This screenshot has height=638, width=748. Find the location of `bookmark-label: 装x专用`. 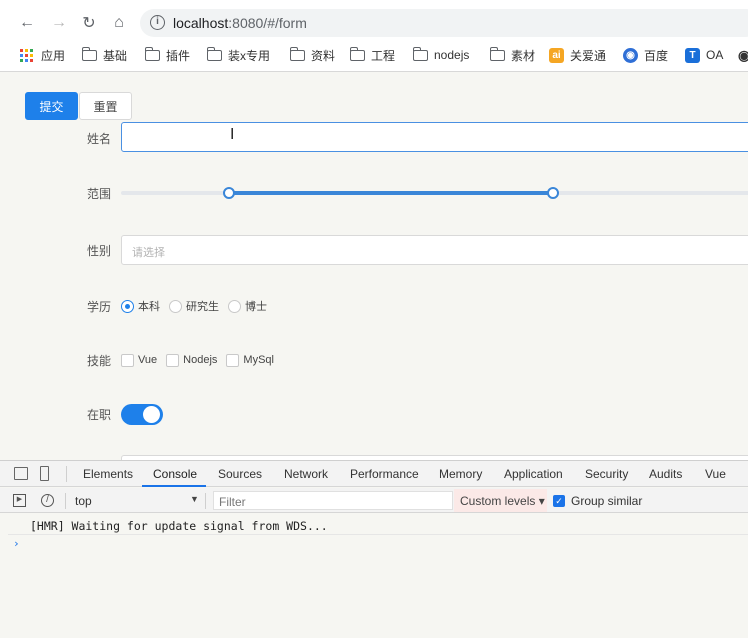

bookmark-label: 装x专用 is located at coordinates (249, 55).